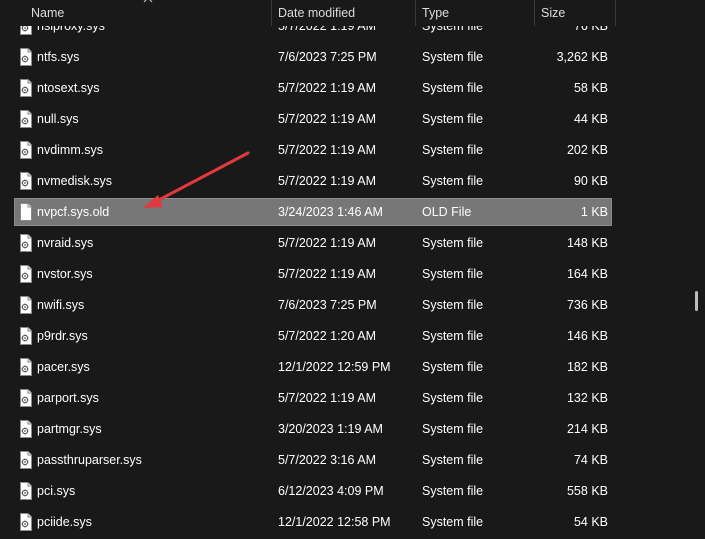 This screenshot has width=705, height=539. Describe the element at coordinates (587, 429) in the screenshot. I see `file-size: 214 KB` at that location.